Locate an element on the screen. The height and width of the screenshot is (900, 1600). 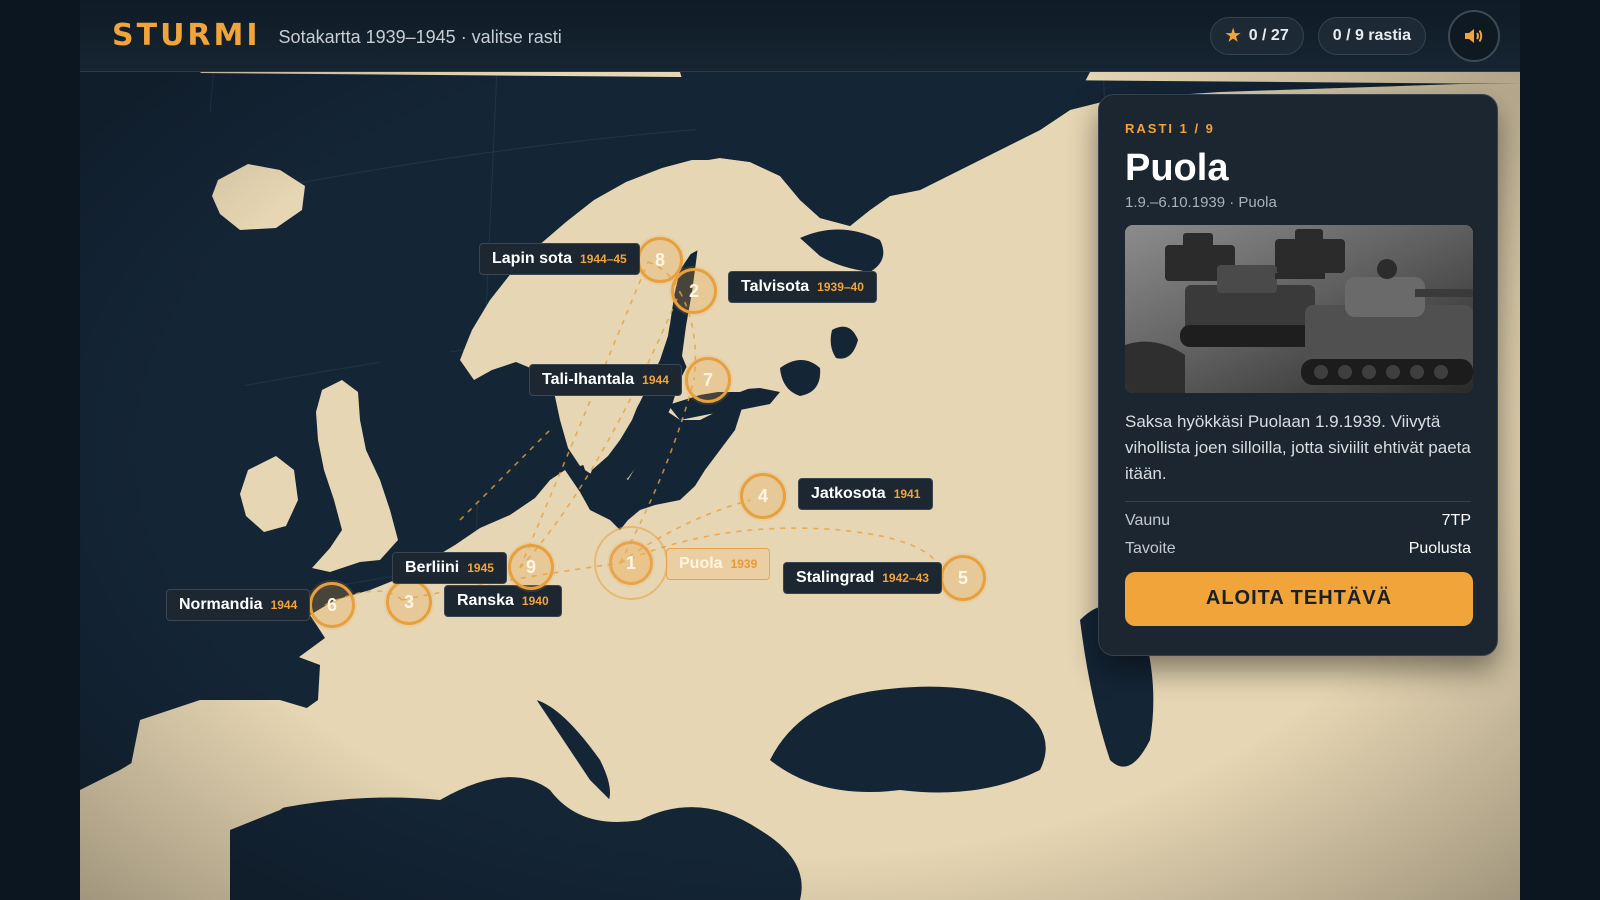
tank-photo is located at coordinates (1299, 308).